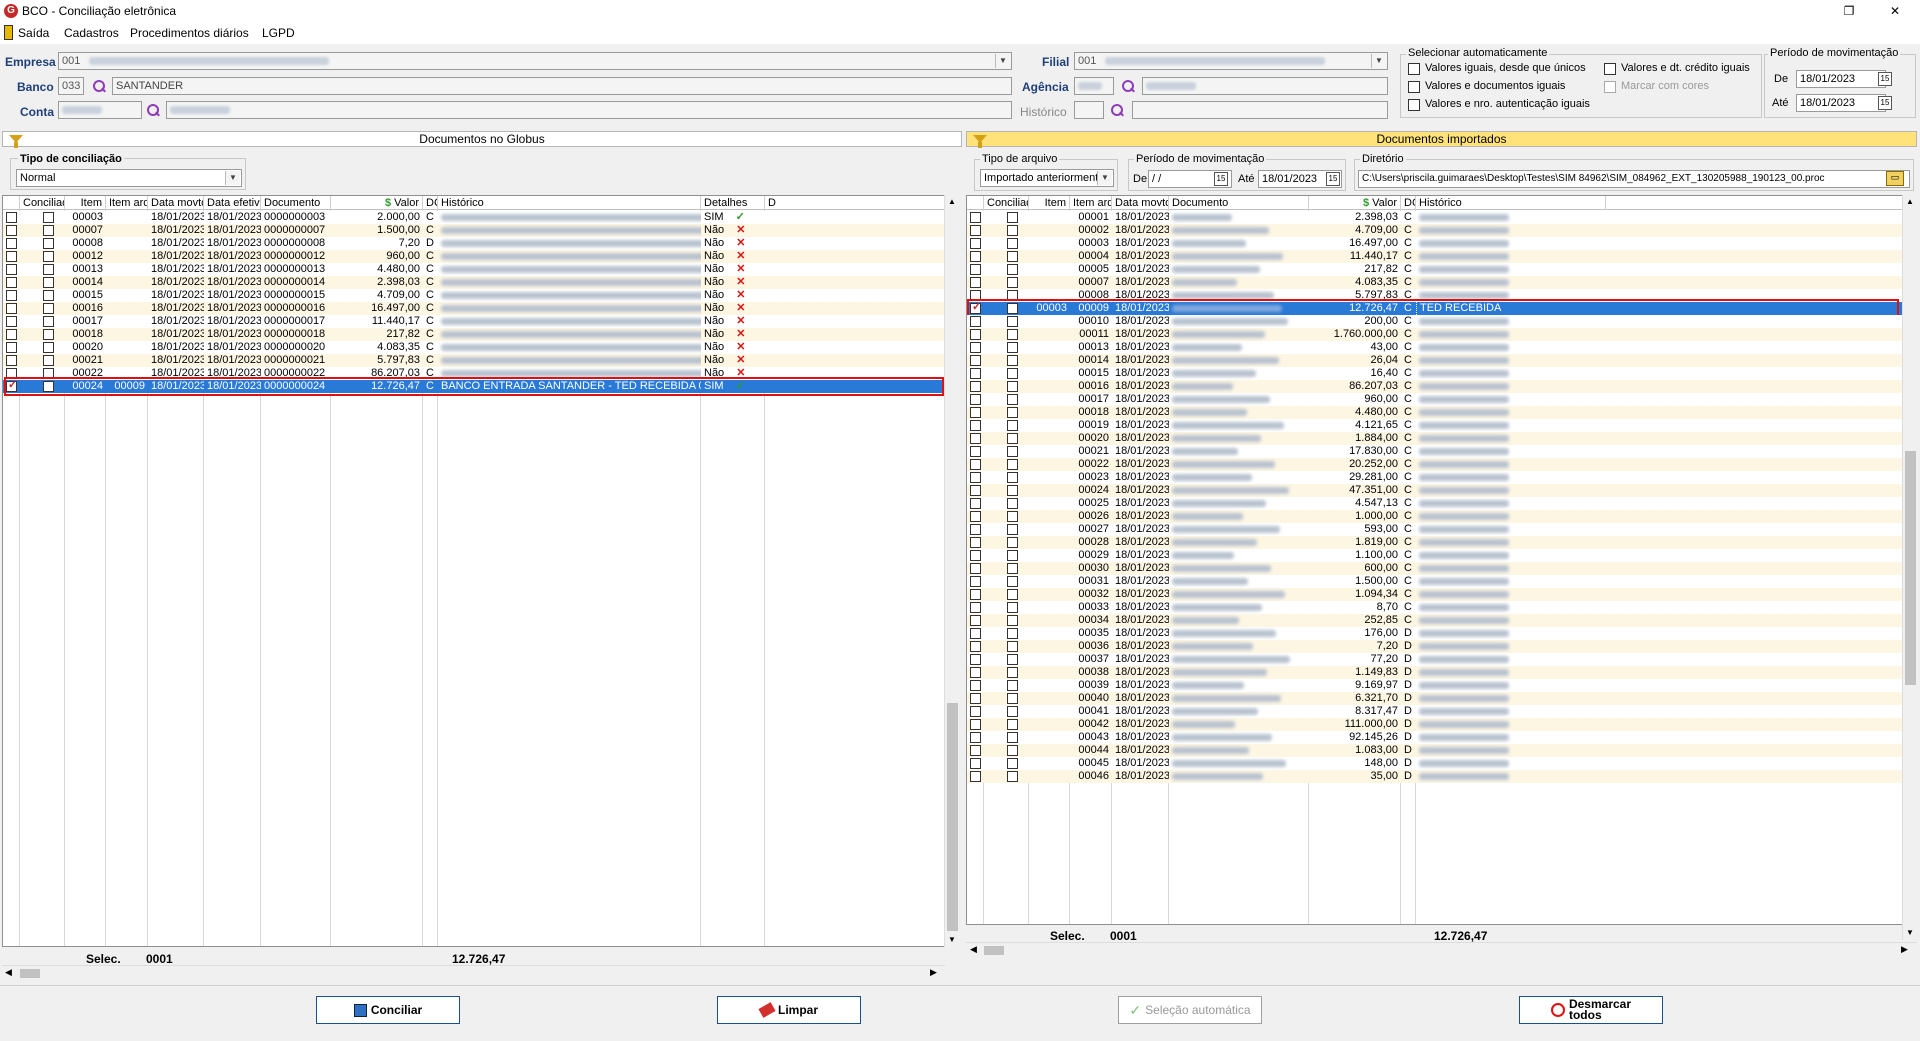 The height and width of the screenshot is (1041, 1920). I want to click on agencia-field, so click(1094, 86).